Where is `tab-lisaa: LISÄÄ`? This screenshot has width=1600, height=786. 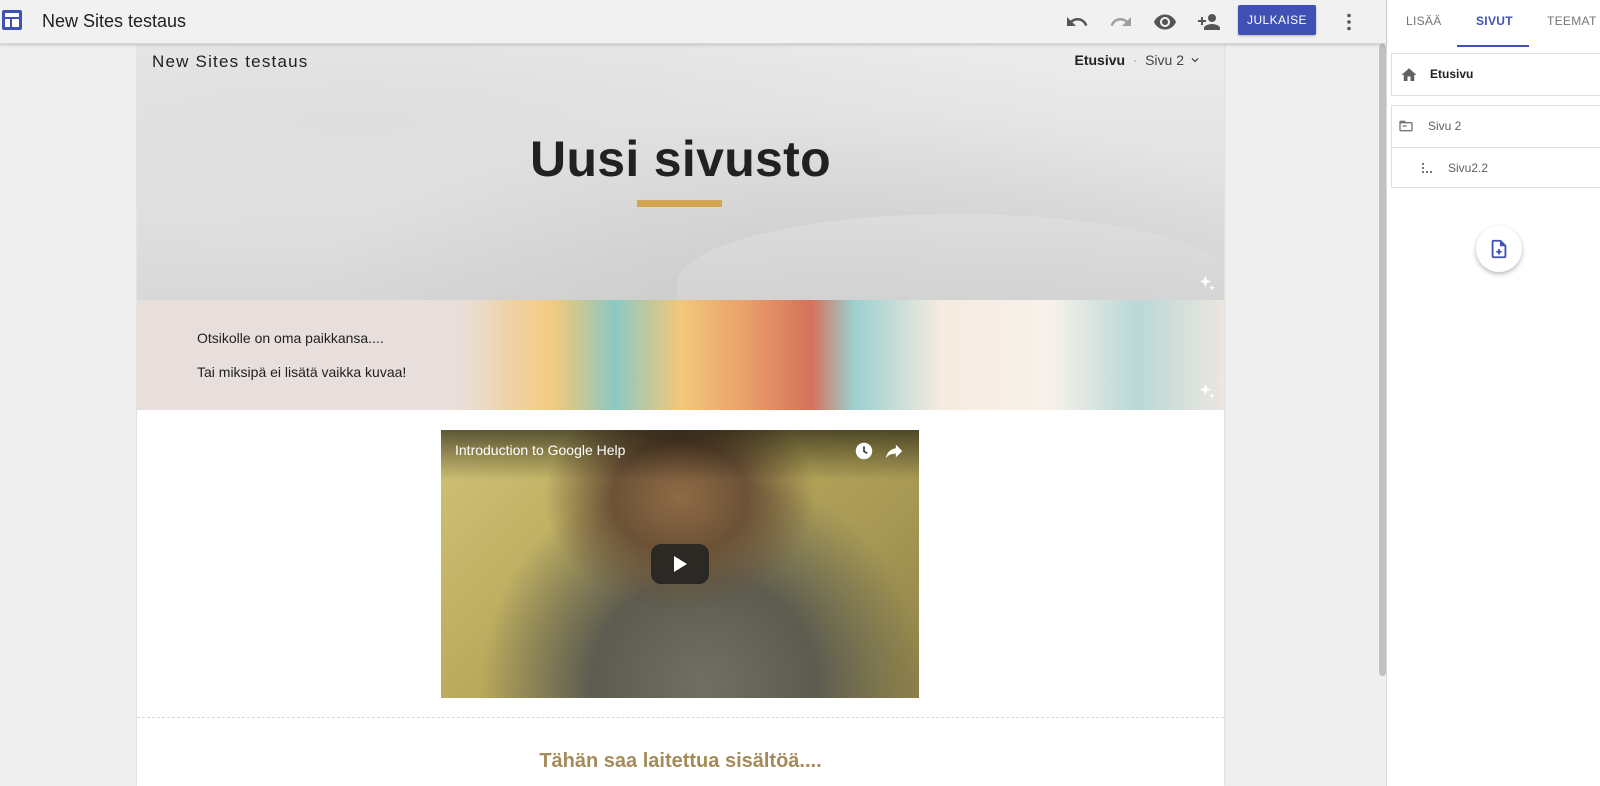 tab-lisaa: LISÄÄ is located at coordinates (1424, 21).